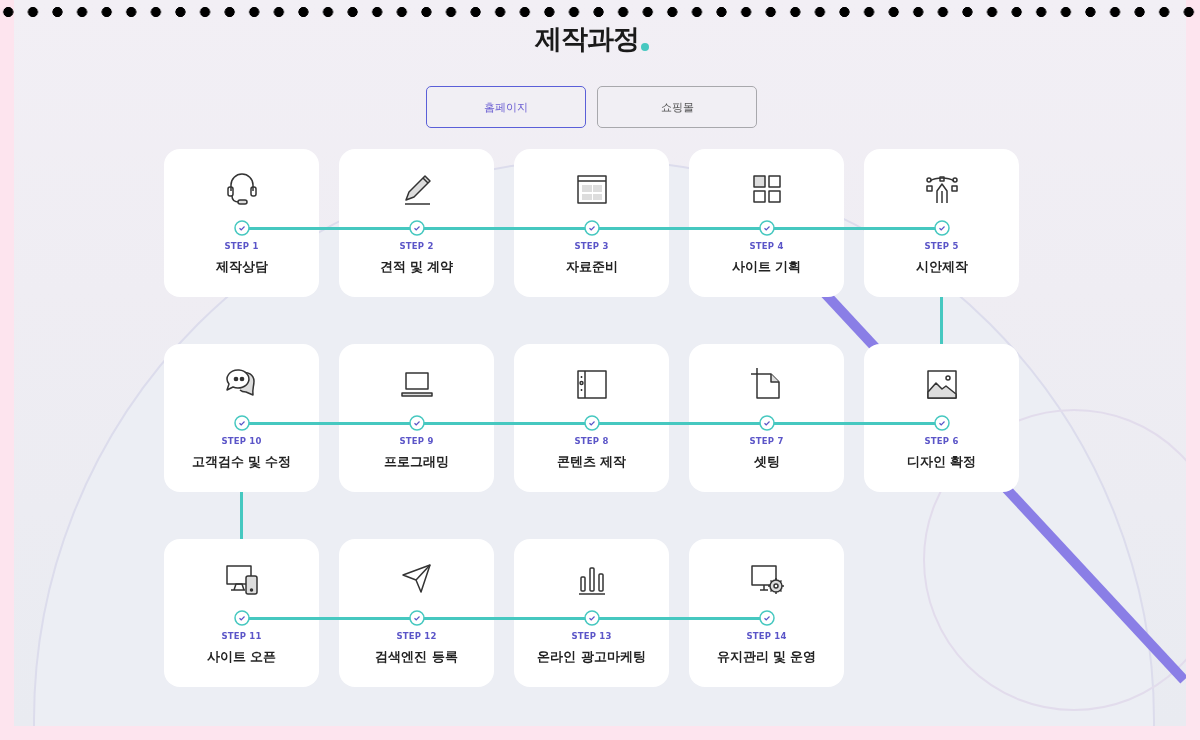 The width and height of the screenshot is (1200, 740). Describe the element at coordinates (591, 636) in the screenshot. I see `step-number: STEP 13` at that location.